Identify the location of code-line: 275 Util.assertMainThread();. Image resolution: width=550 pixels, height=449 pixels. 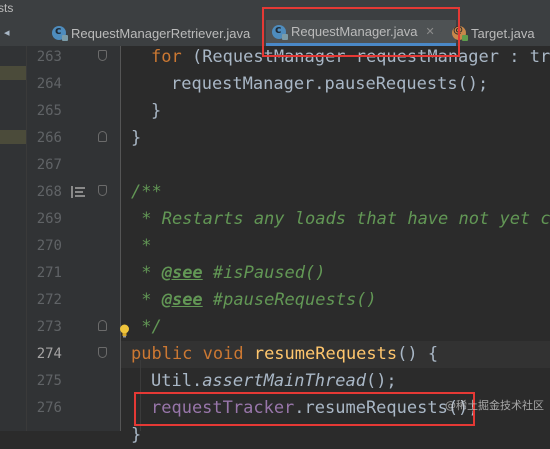
(275, 381).